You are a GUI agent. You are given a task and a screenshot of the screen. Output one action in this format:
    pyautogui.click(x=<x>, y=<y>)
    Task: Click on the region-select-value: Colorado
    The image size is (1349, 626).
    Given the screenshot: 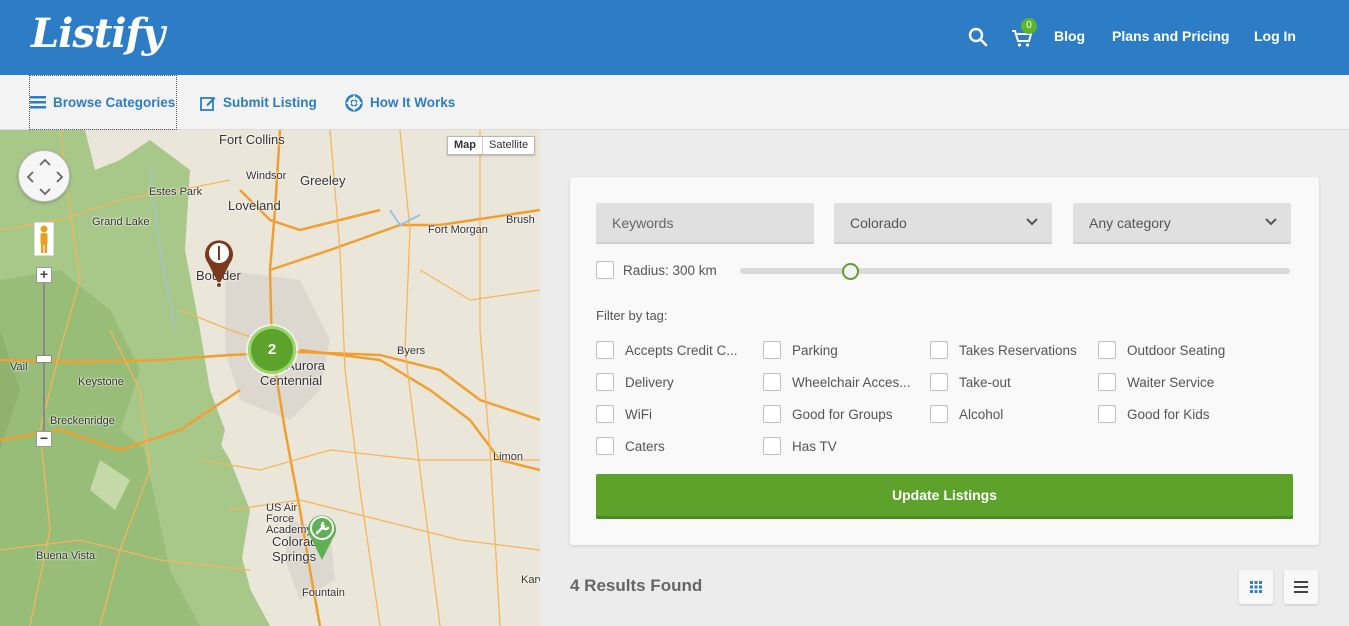 What is the action you would take?
    pyautogui.click(x=878, y=223)
    